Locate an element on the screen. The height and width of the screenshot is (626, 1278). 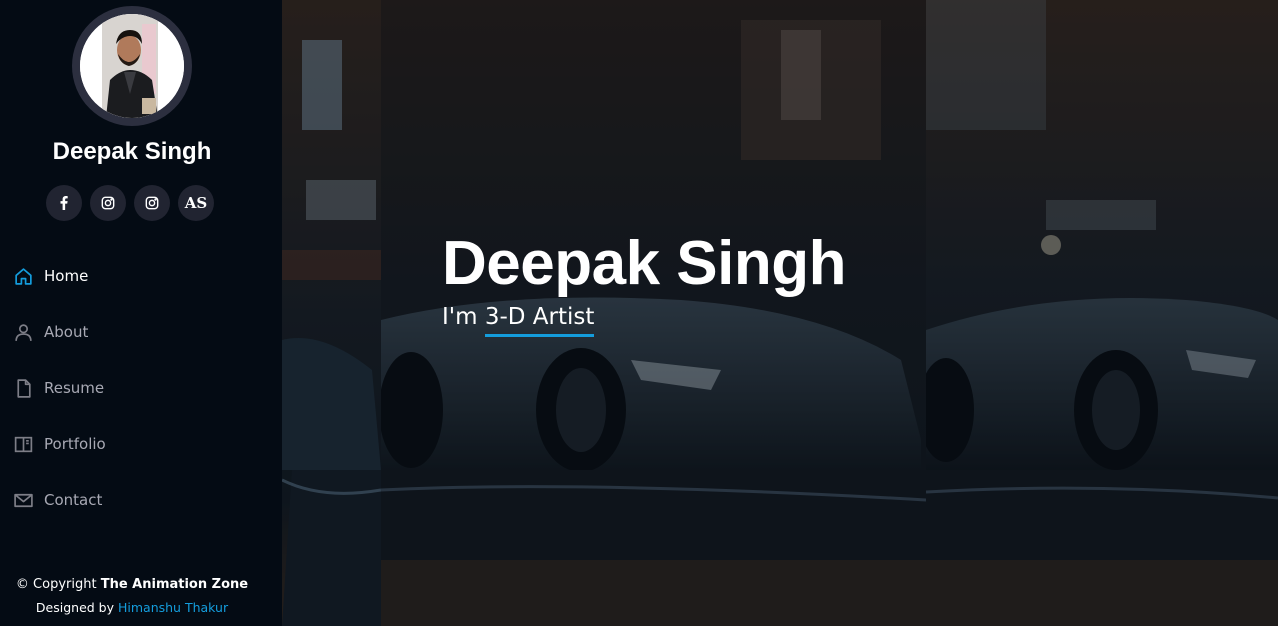
avatar-photo is located at coordinates (132, 66).